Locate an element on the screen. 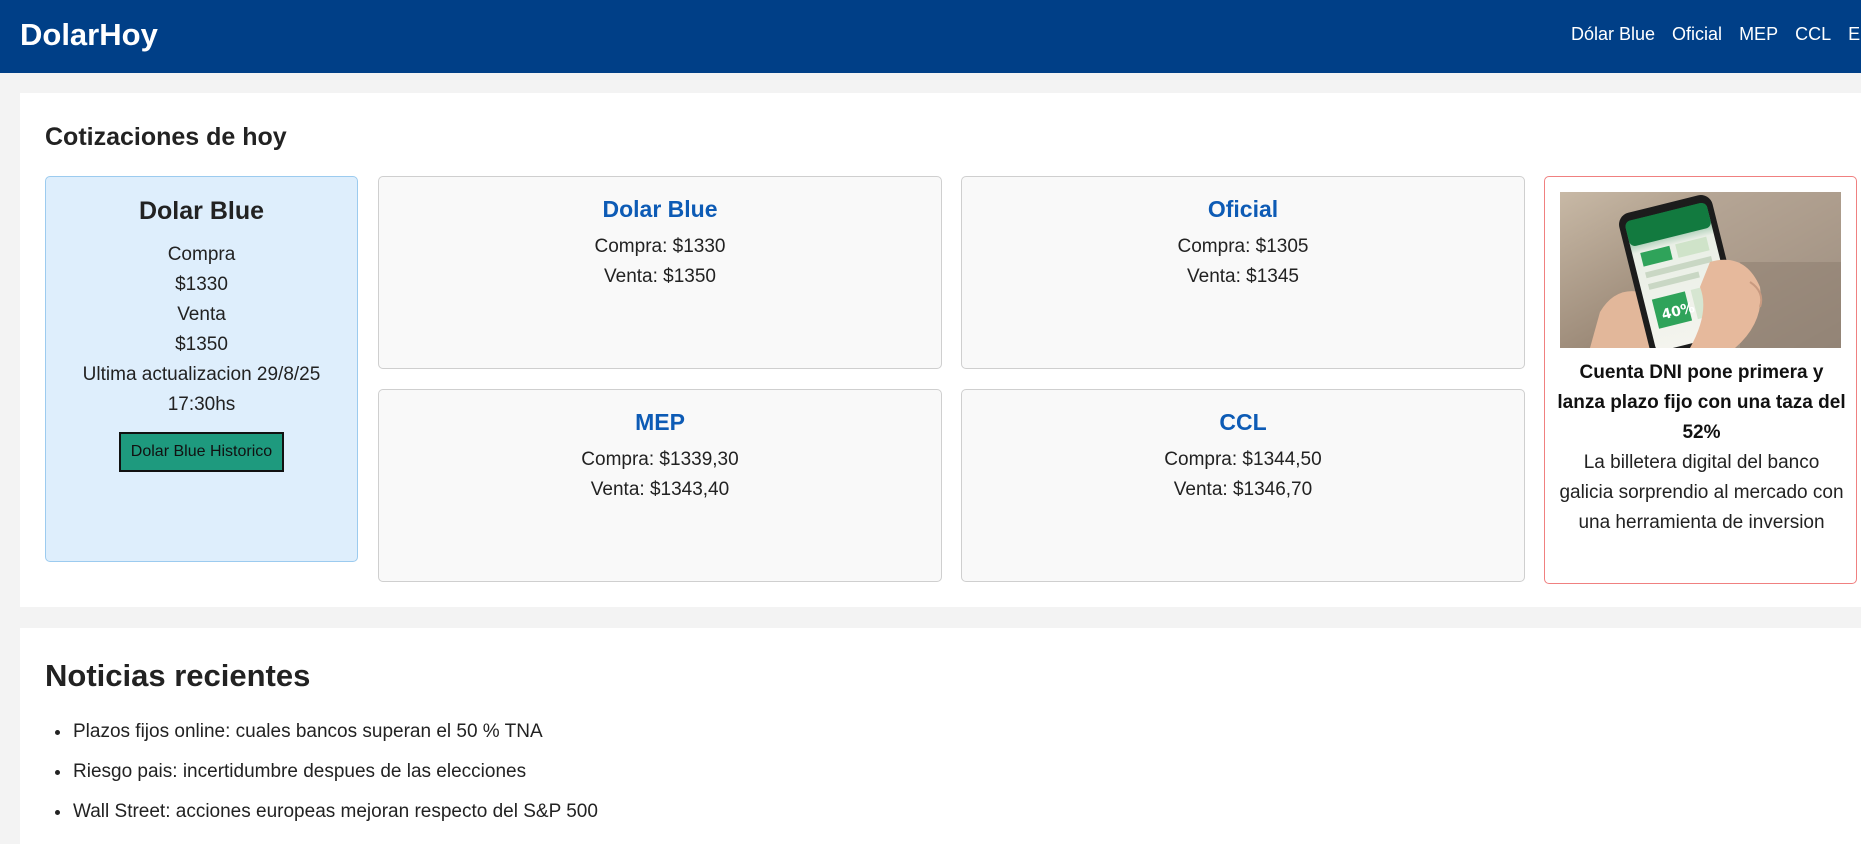  rate-card-venta: Venta: $1350 is located at coordinates (660, 276).